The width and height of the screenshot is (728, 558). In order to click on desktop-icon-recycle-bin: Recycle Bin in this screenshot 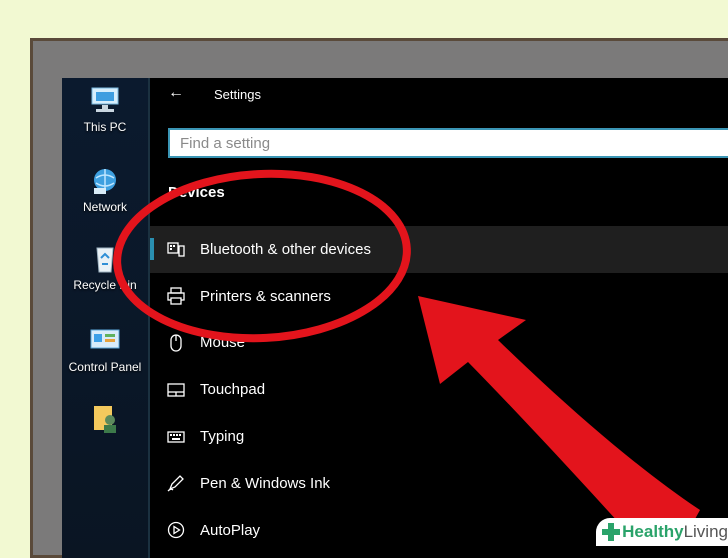, I will do `click(105, 268)`.